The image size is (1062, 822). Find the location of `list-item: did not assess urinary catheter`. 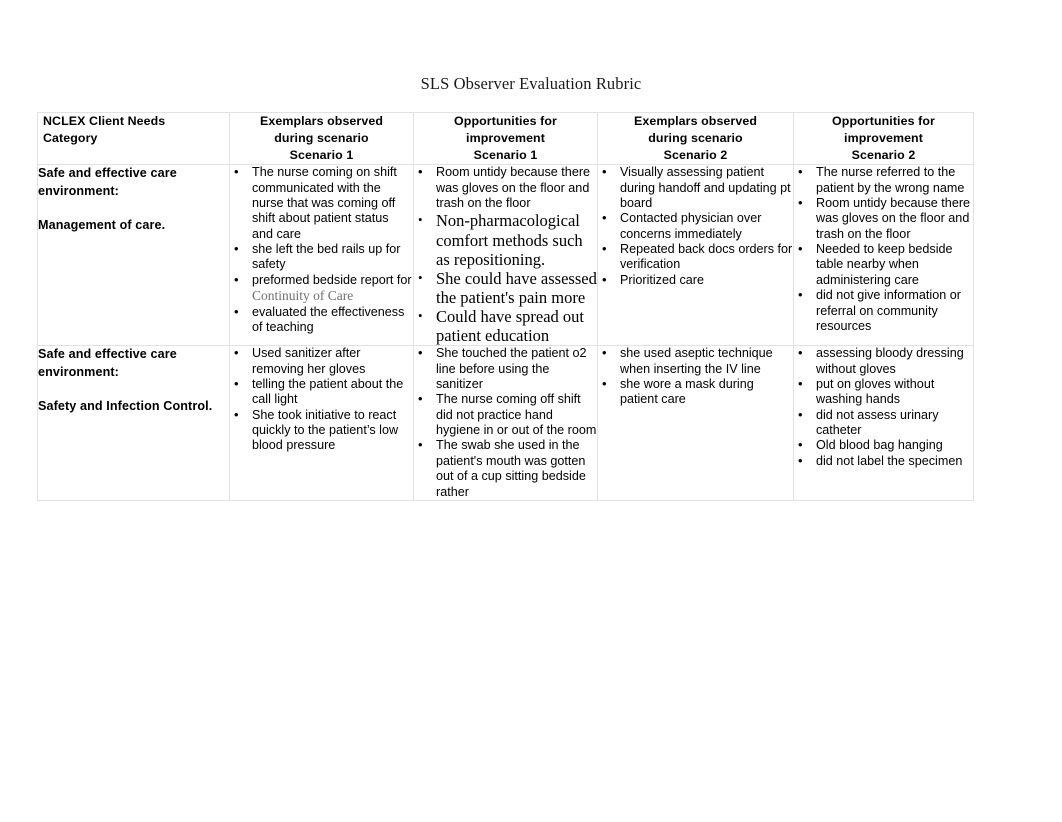

list-item: did not assess urinary catheter is located at coordinates (883, 423).